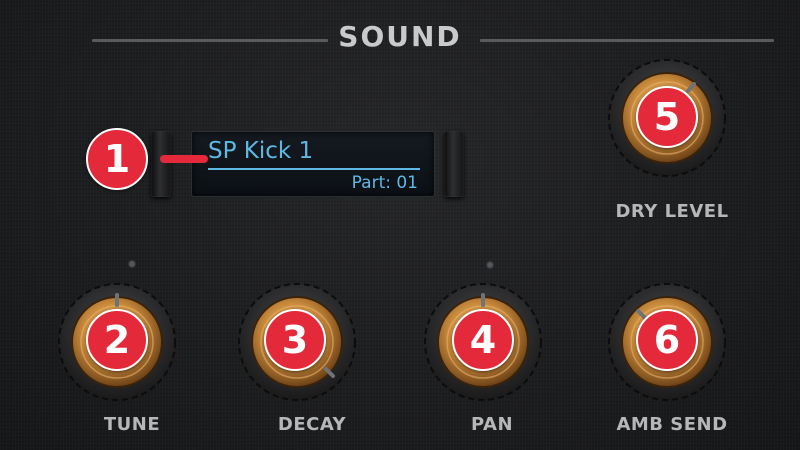 This screenshot has width=800, height=450. I want to click on badge-5: 5, so click(667, 117).